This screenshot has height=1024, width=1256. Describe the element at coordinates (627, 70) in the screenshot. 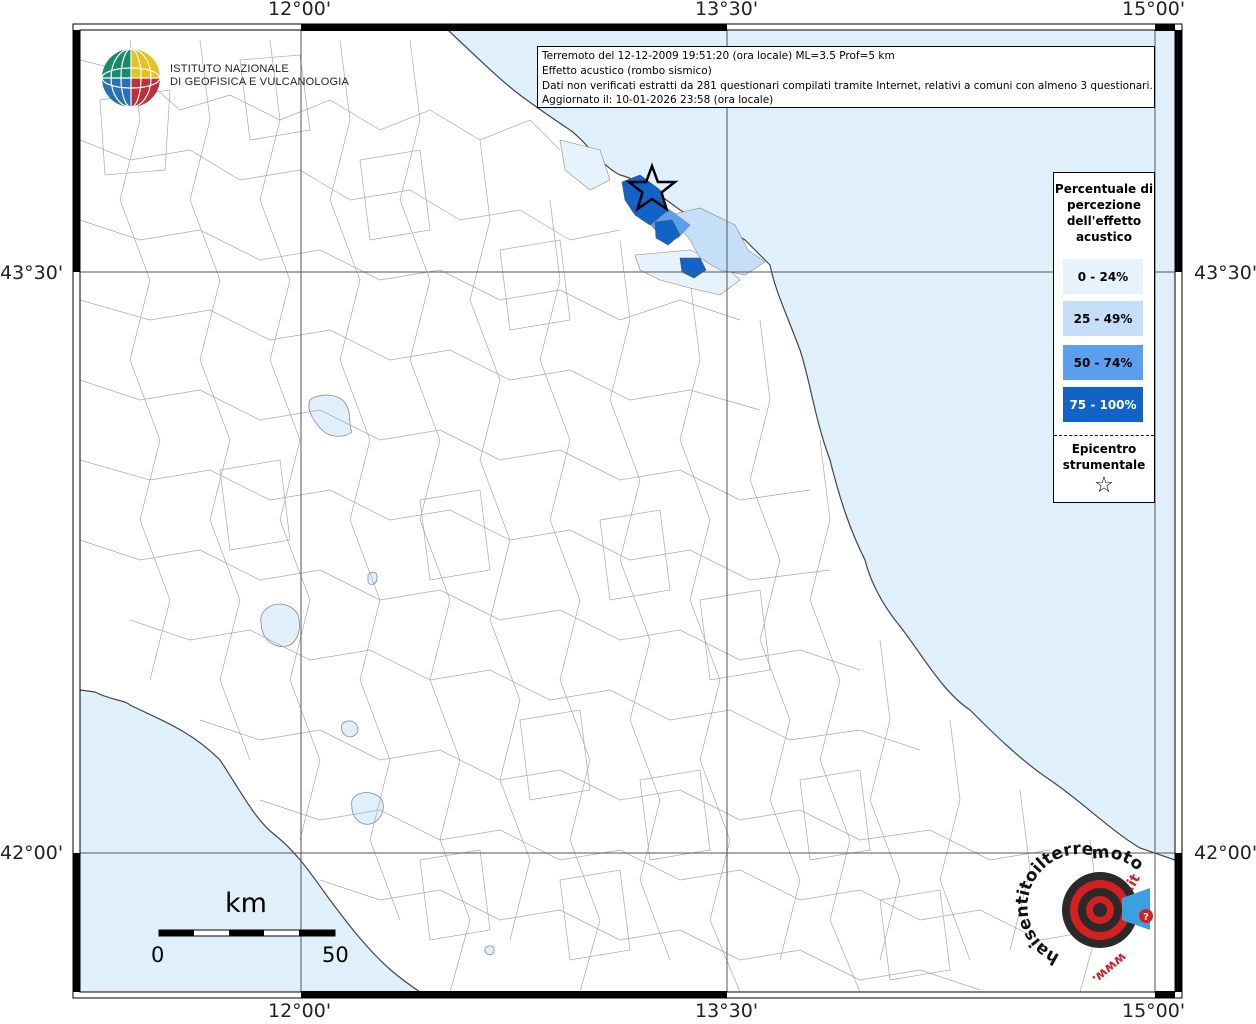

I see `event-effect: Effetto acustico (rombo sismico)` at that location.